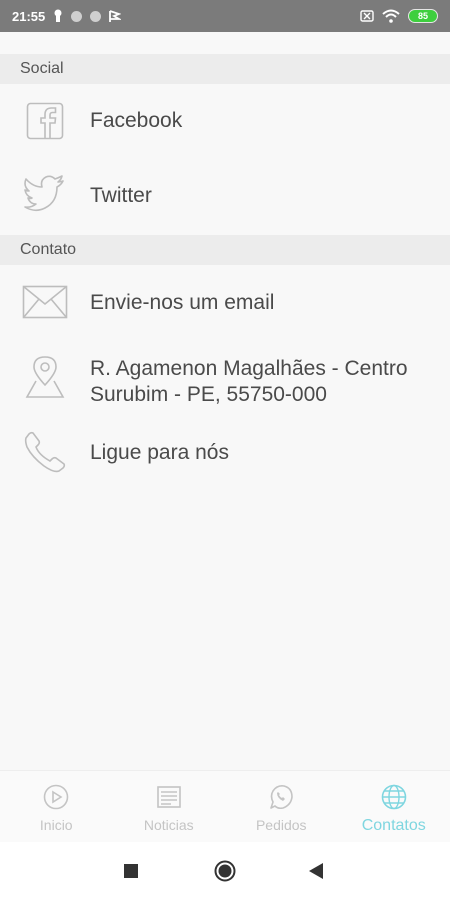  Describe the element at coordinates (58, 16) in the screenshot. I see `keyhole-icon` at that location.